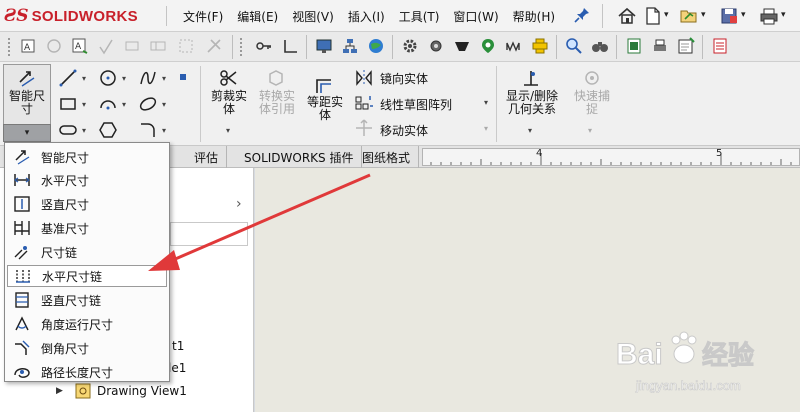 The image size is (800, 412). I want to click on print-icon, so click(769, 16).